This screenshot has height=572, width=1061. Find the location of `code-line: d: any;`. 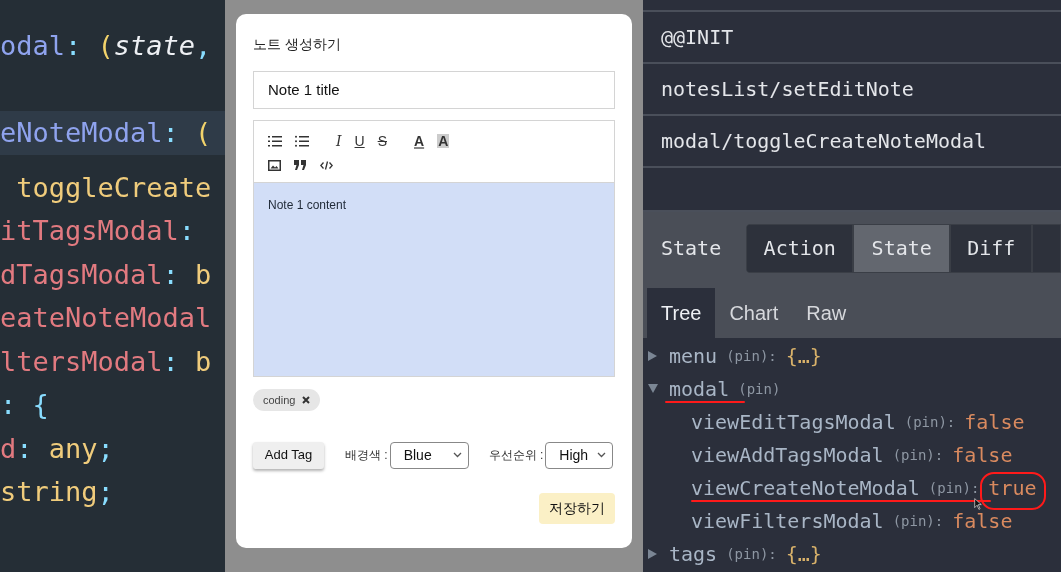

code-line: d: any; is located at coordinates (57, 448).